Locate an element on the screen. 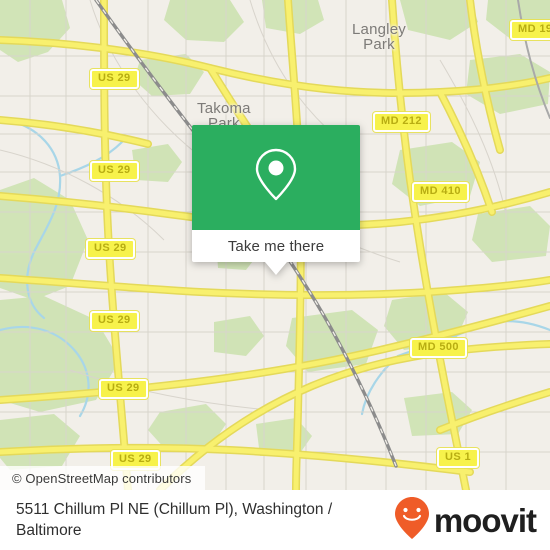 The width and height of the screenshot is (550, 550). map-attribution: © OpenStreetMap contributors is located at coordinates (103, 478).